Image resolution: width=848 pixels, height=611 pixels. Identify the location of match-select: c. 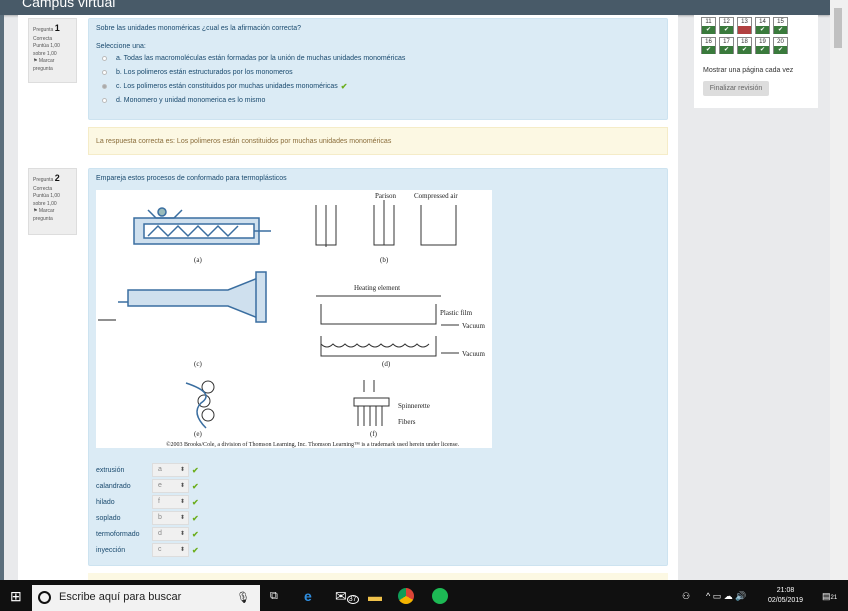
(170, 550).